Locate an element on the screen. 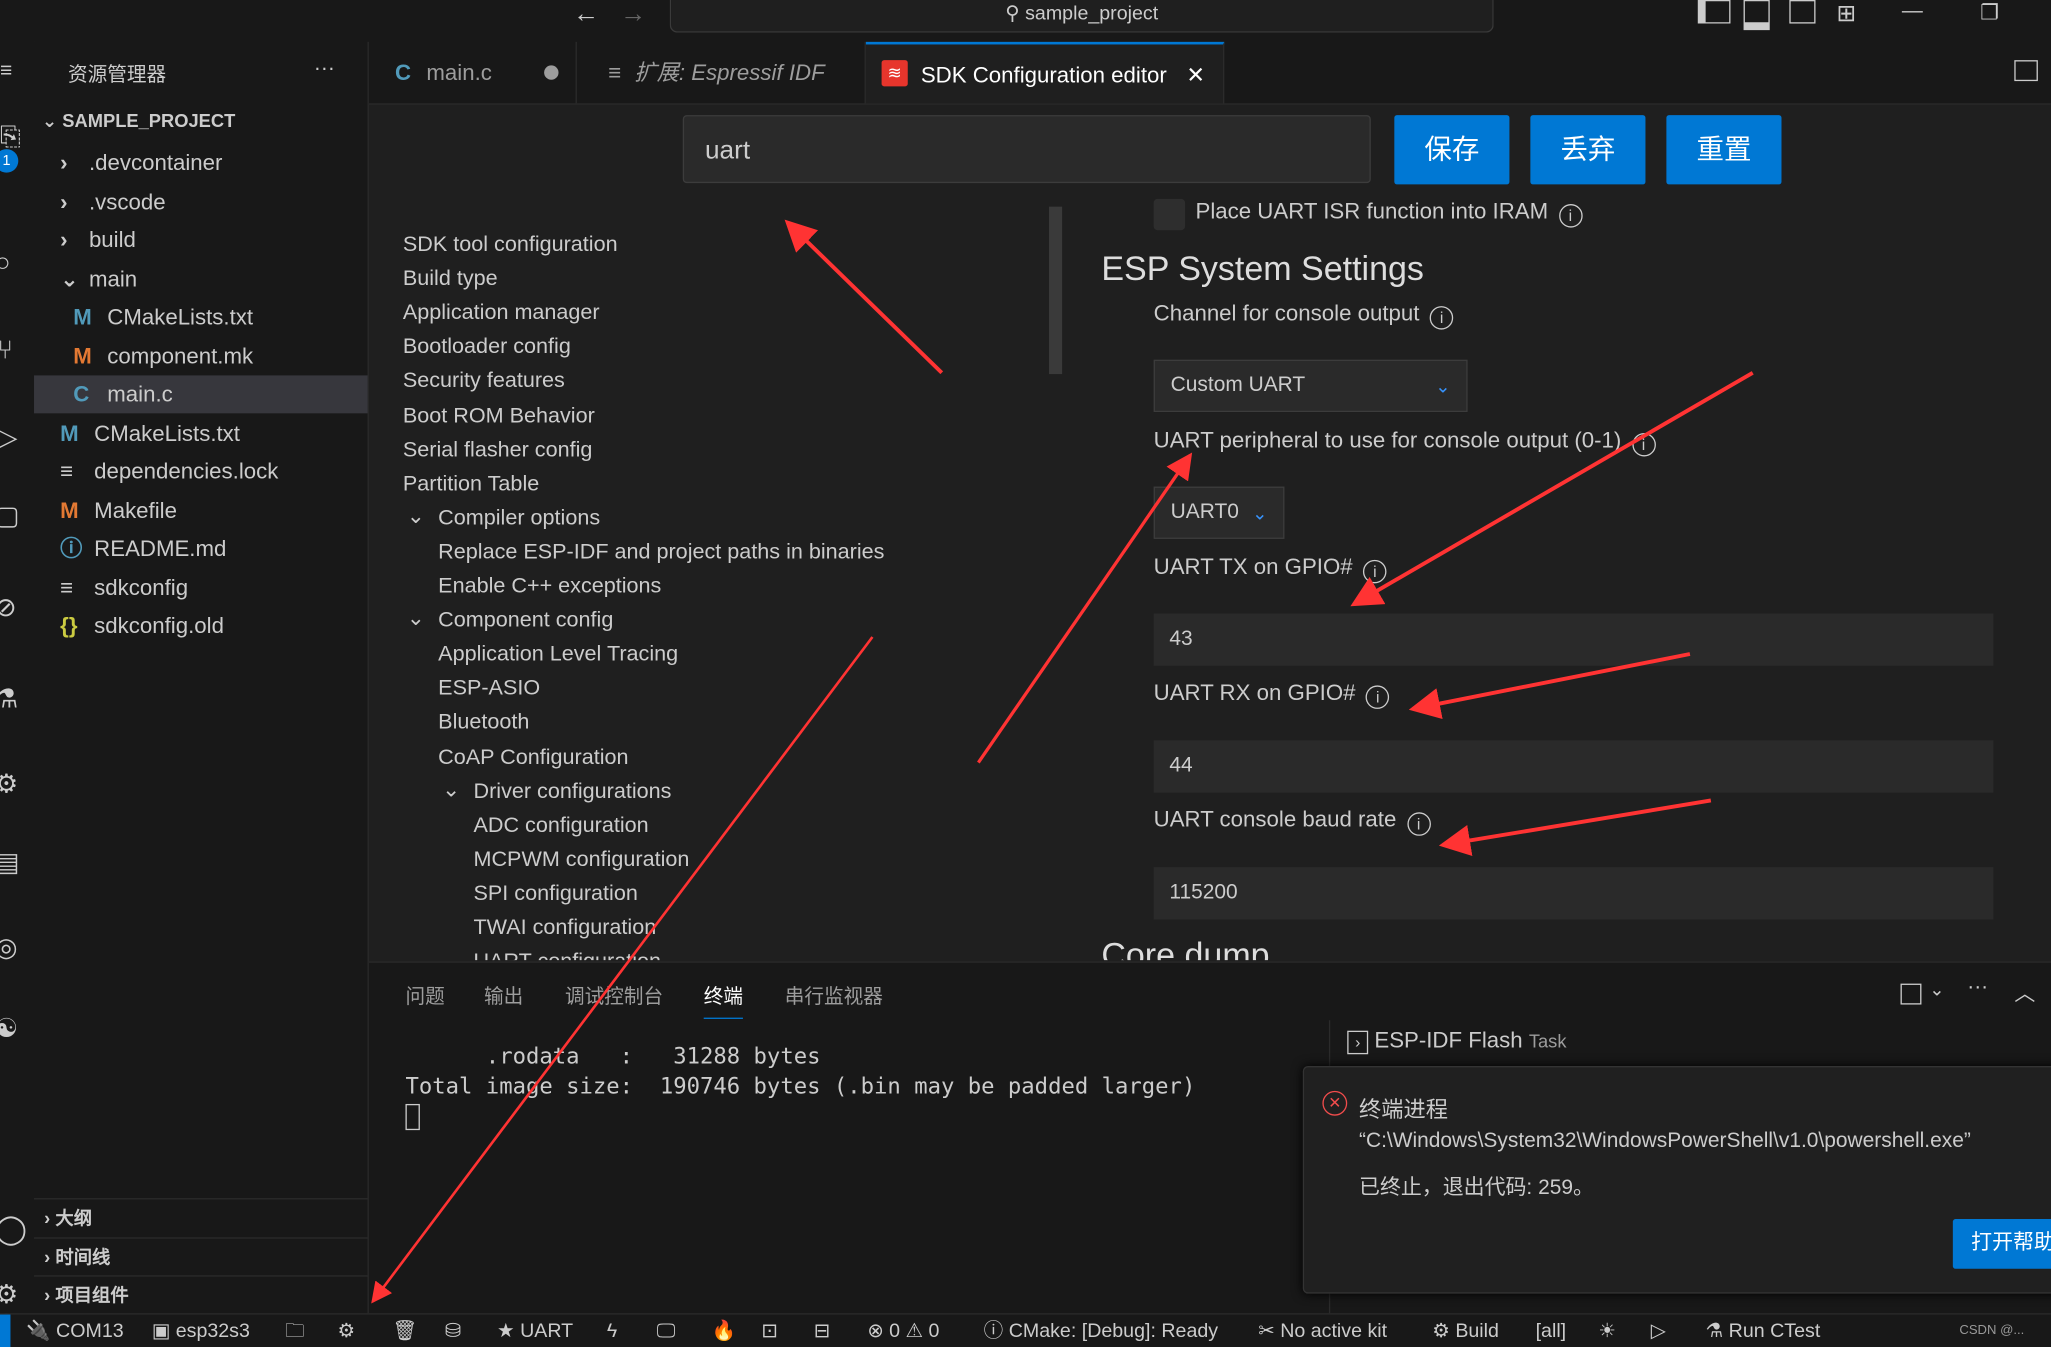 This screenshot has width=2051, height=1347. sdk-menu-item: ADC configuration is located at coordinates (560, 825).